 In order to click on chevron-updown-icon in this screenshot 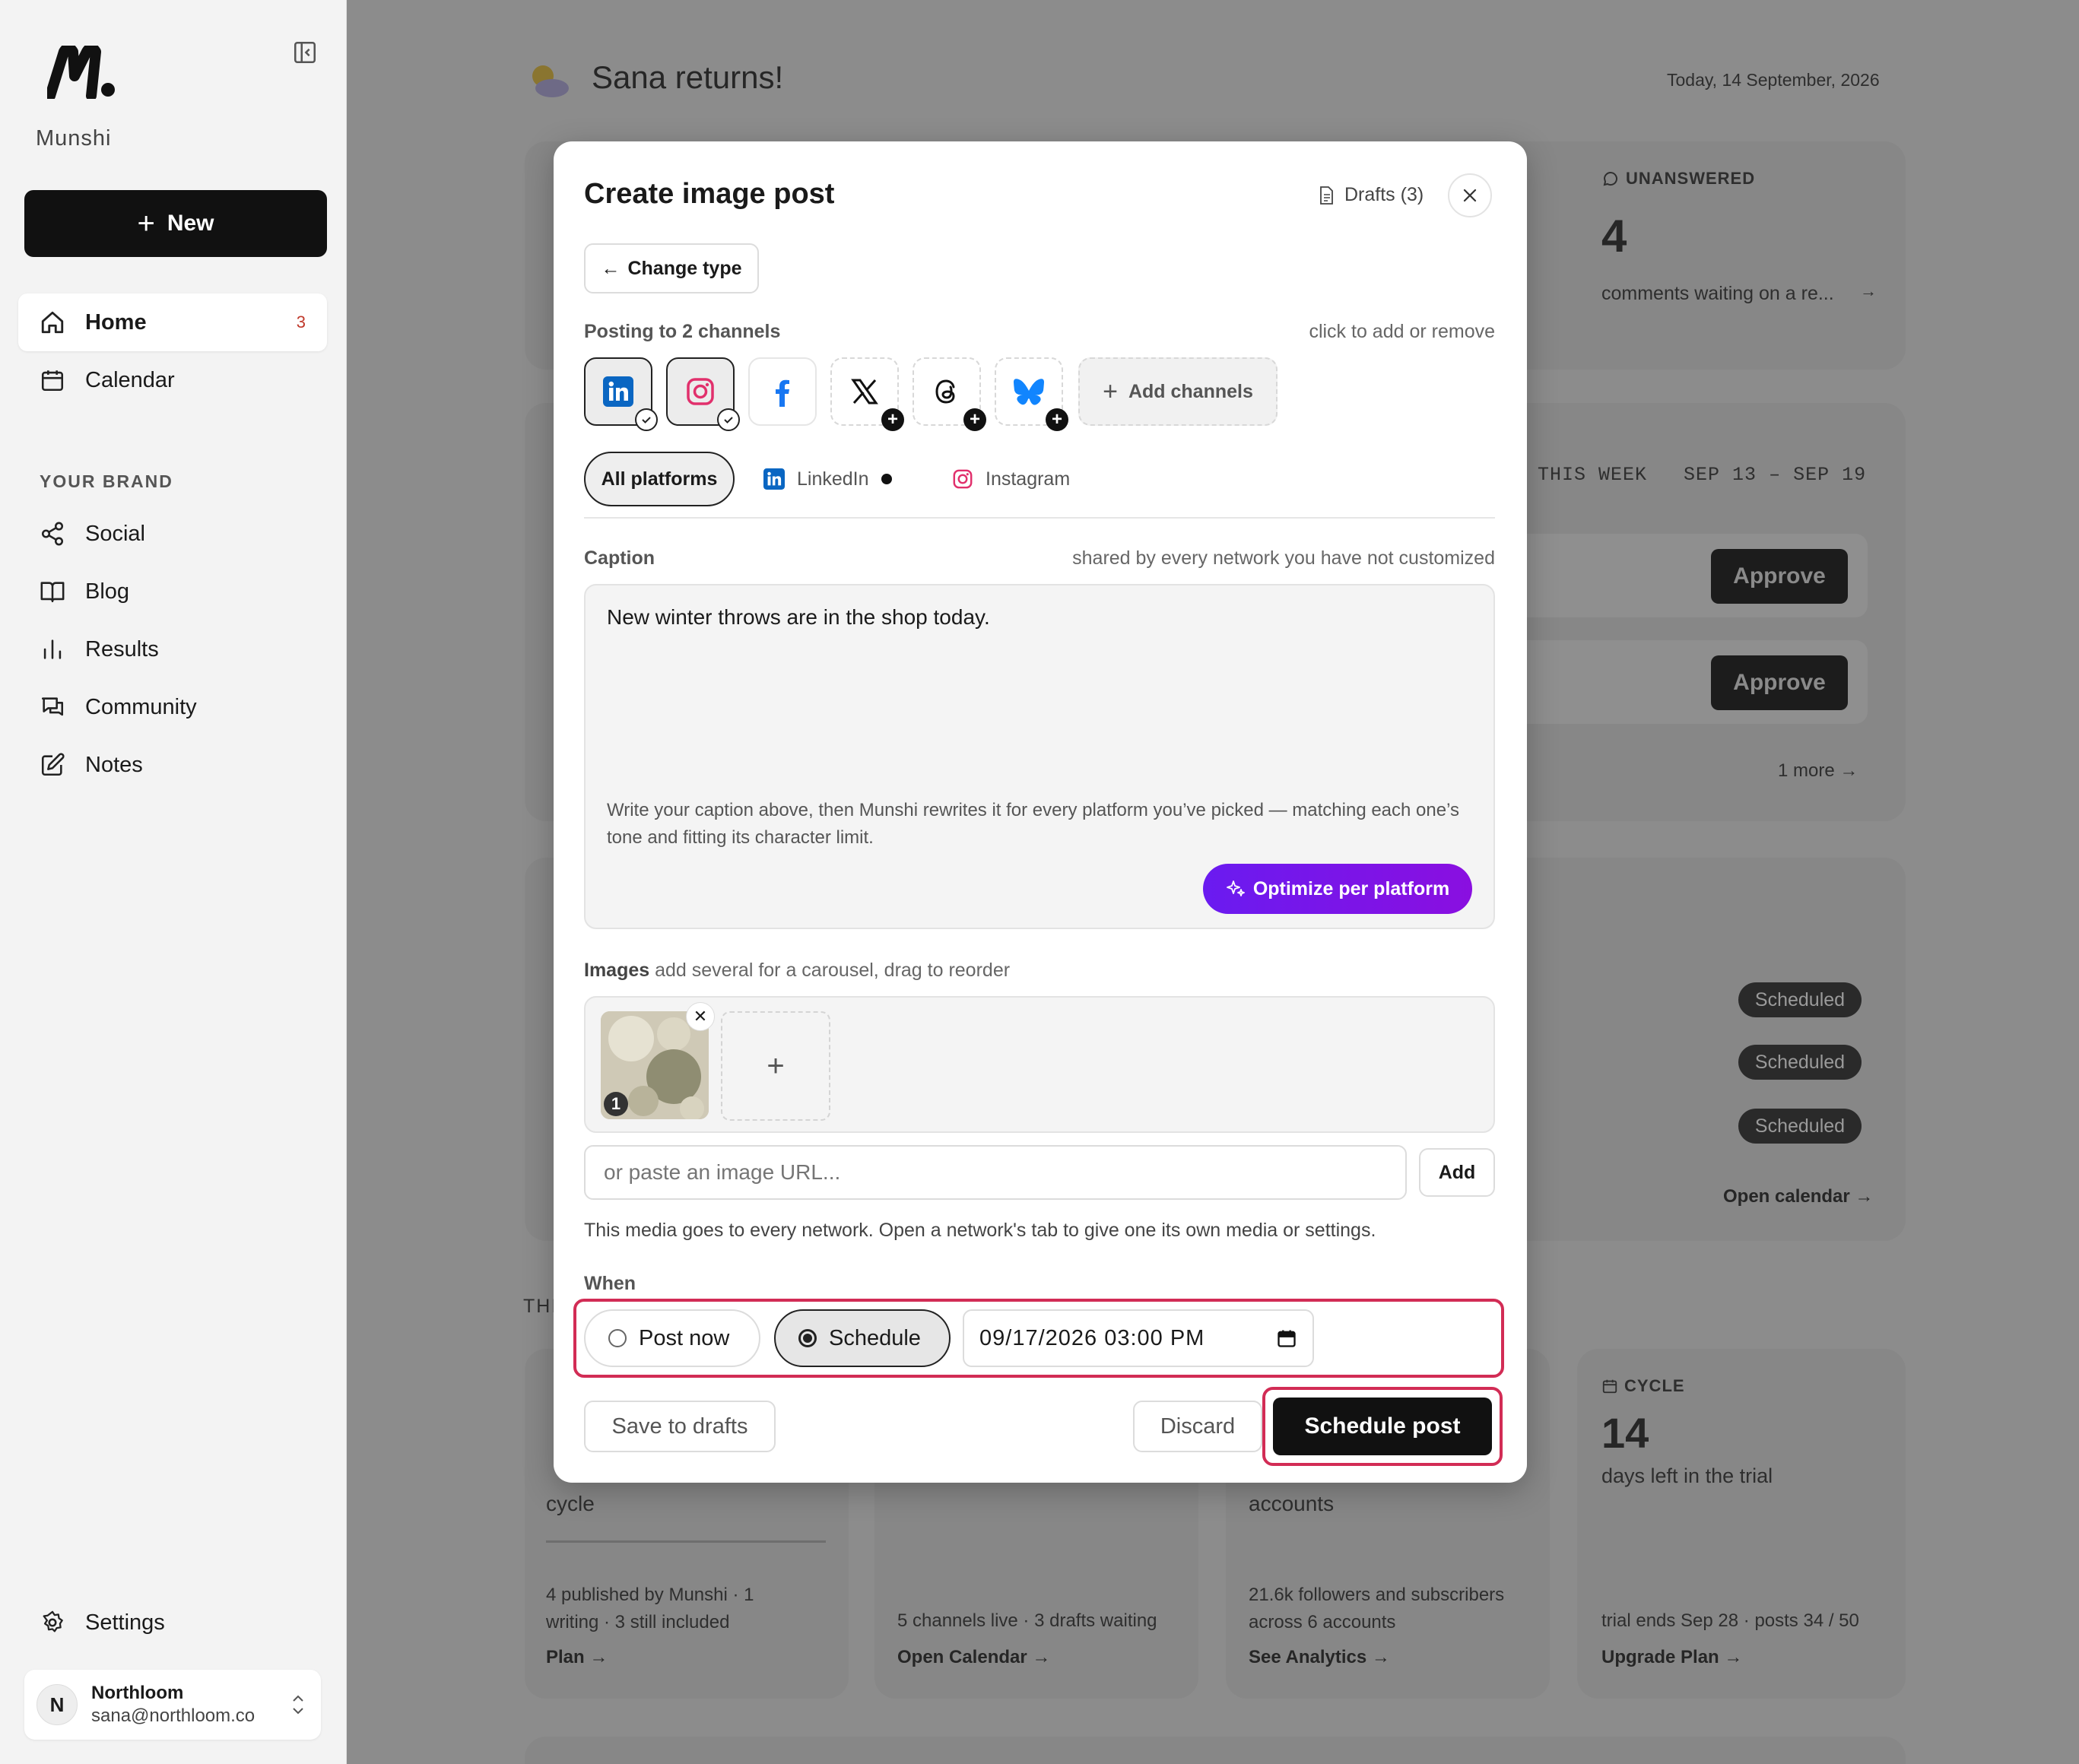, I will do `click(298, 1705)`.